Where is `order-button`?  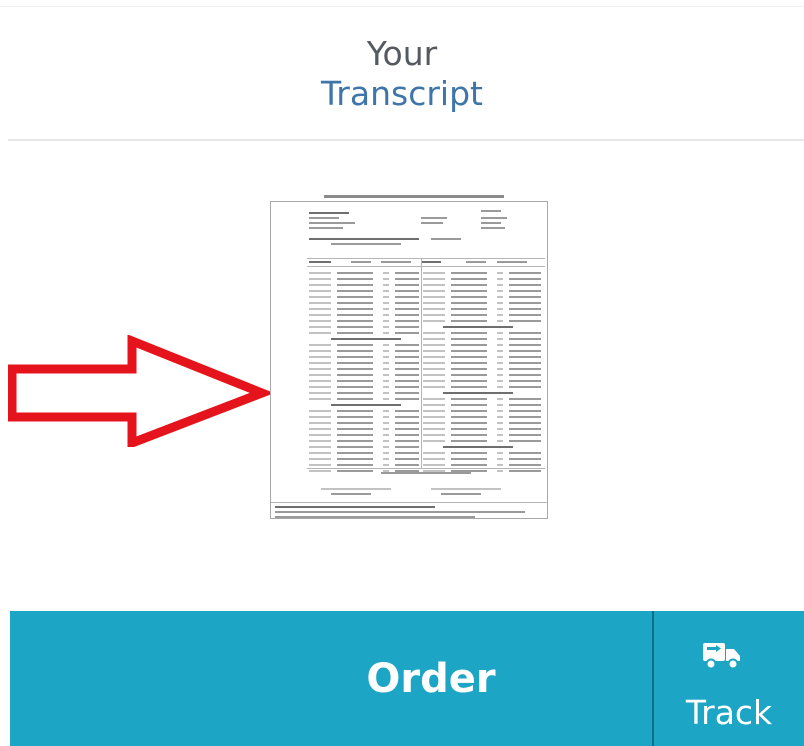
order-button is located at coordinates (331, 678).